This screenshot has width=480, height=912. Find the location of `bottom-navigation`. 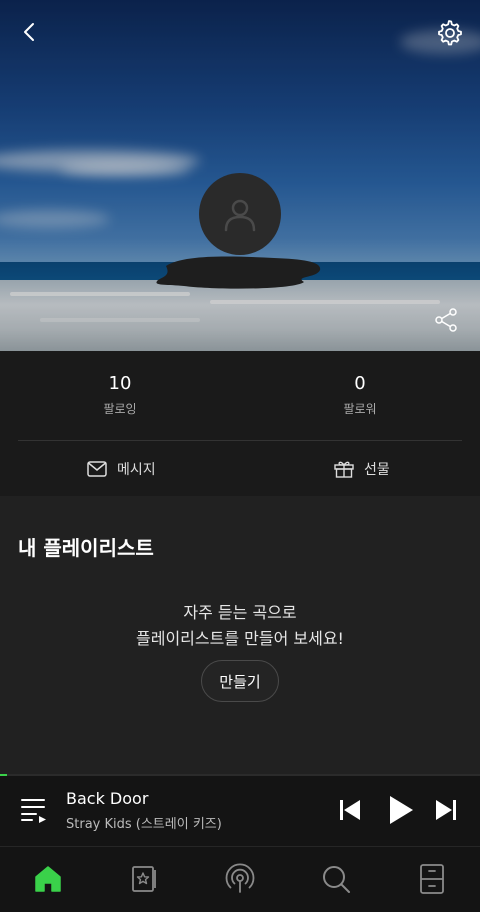

bottom-navigation is located at coordinates (240, 879).